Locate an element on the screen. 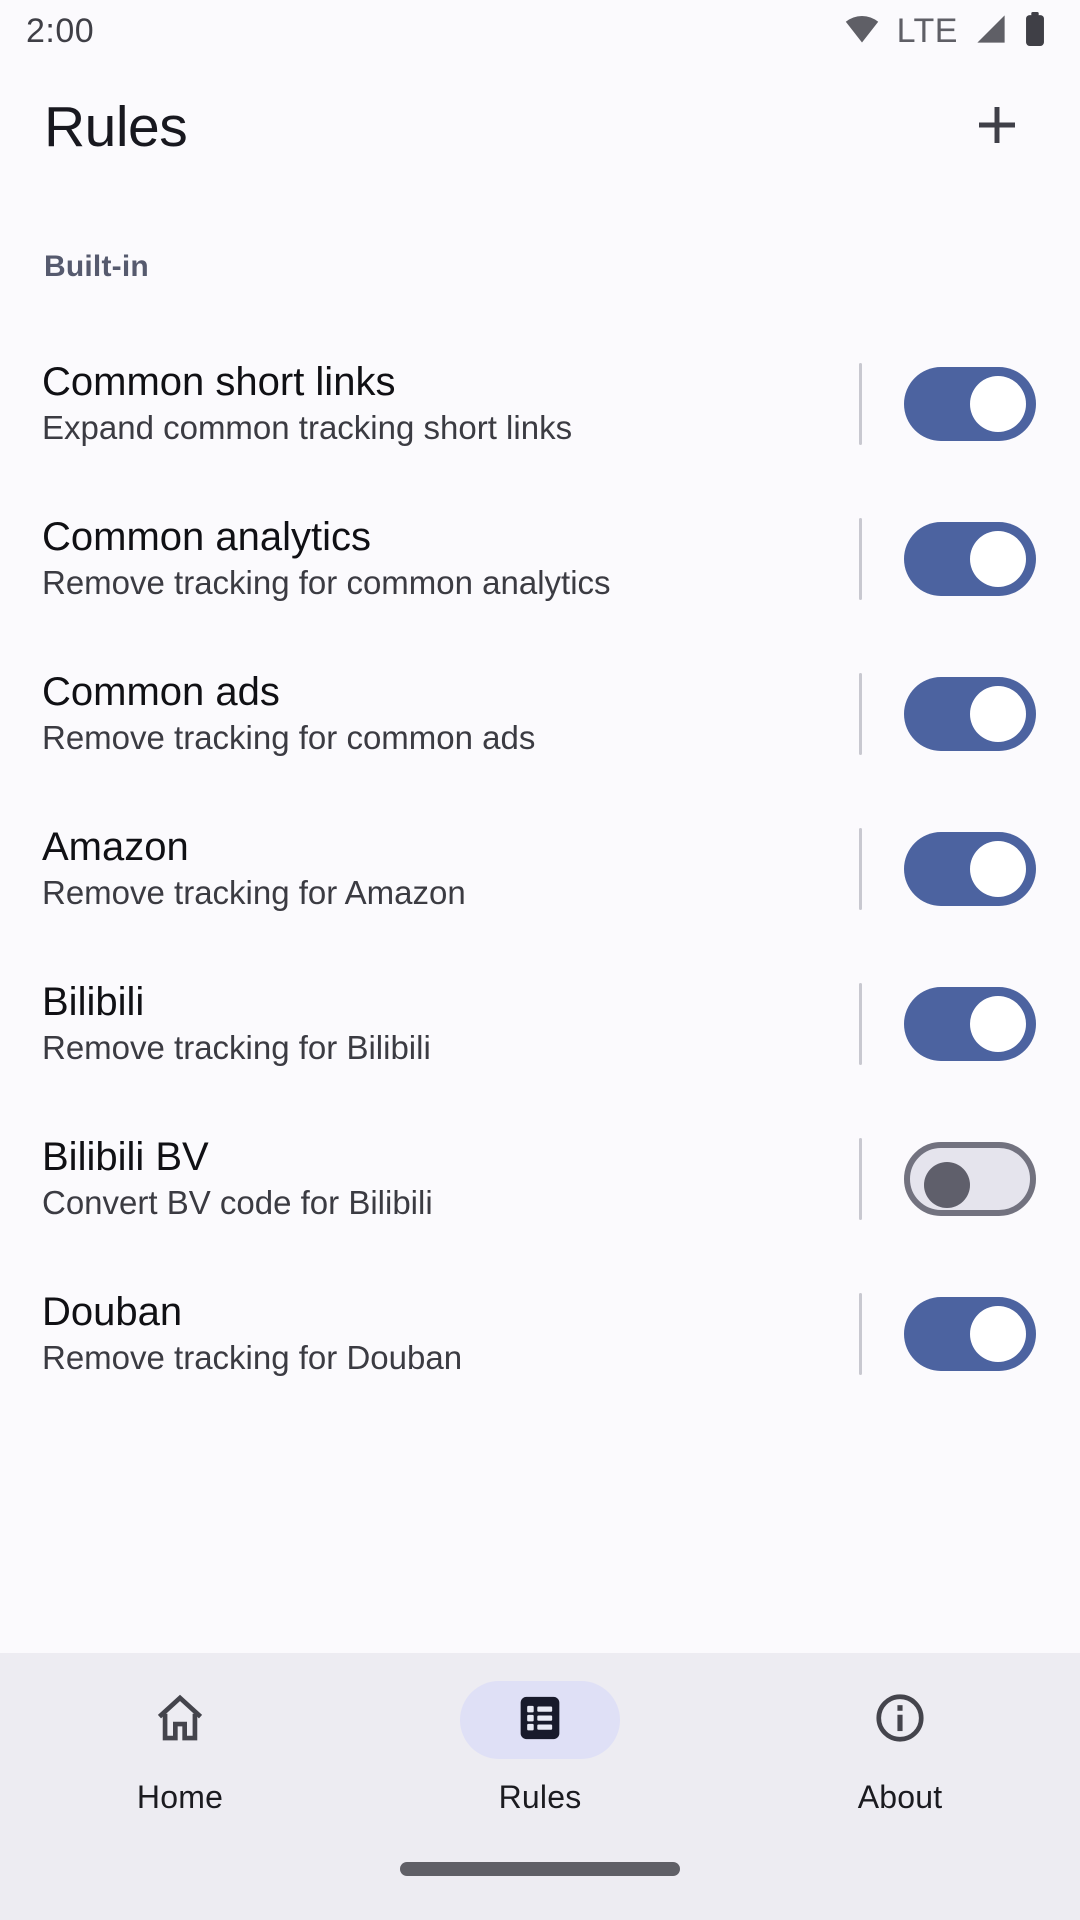 Image resolution: width=1080 pixels, height=1920 pixels. rule-row-bilibili: Bilibili Remove tracking for Bilibili is located at coordinates (540, 1023).